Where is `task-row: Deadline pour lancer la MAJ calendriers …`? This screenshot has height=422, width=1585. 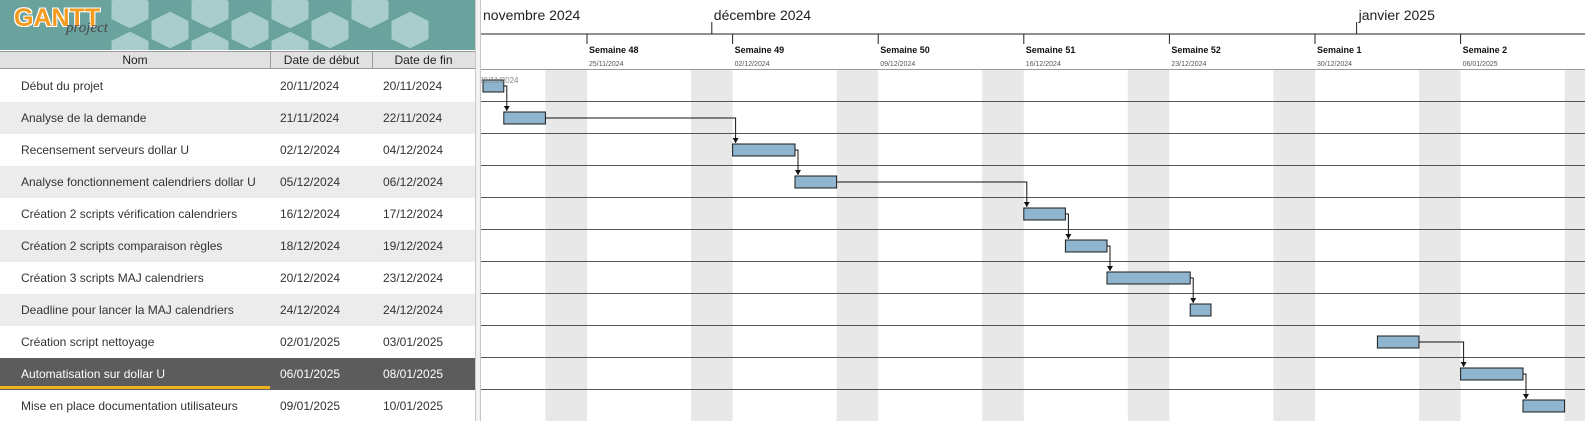 task-row: Deadline pour lancer la MAJ calendriers … is located at coordinates (237, 310).